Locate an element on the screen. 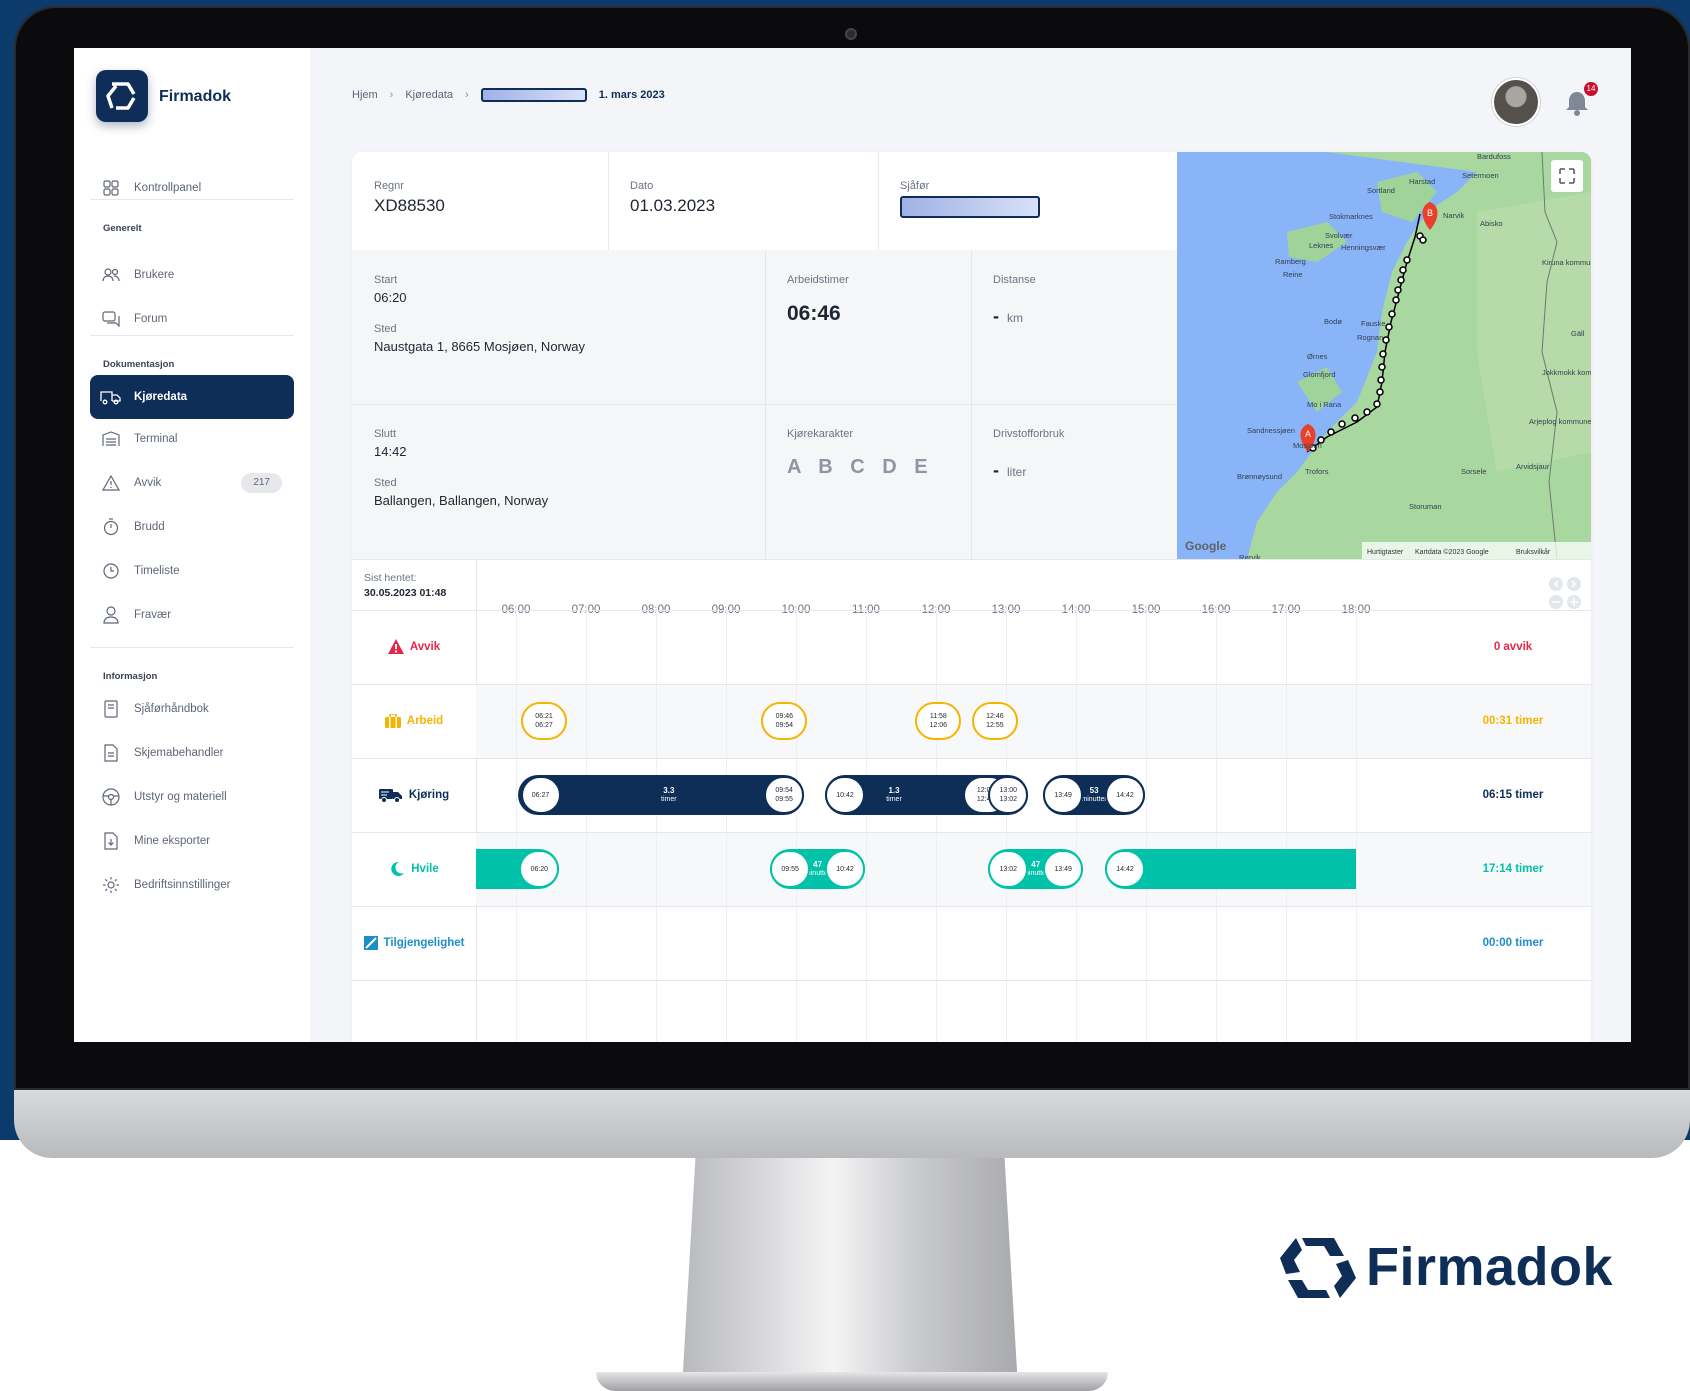  date-value: 01.03.2023 is located at coordinates (673, 205).